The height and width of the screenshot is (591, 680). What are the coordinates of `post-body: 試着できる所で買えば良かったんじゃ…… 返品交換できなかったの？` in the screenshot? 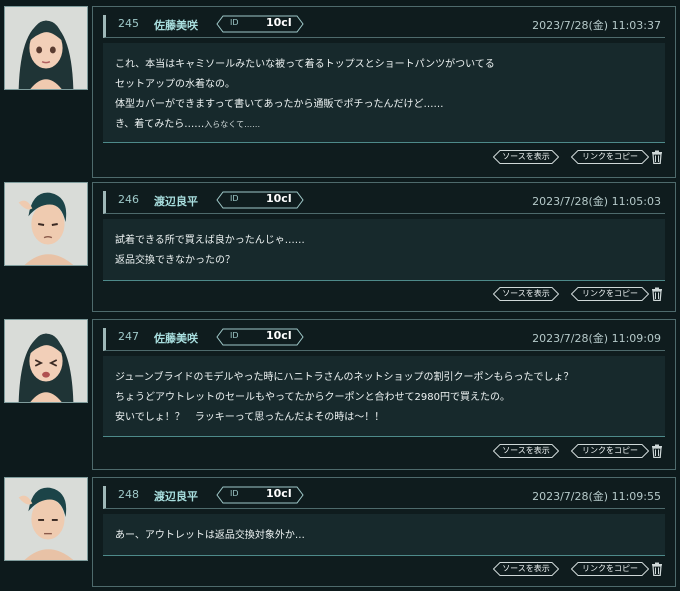 It's located at (384, 250).